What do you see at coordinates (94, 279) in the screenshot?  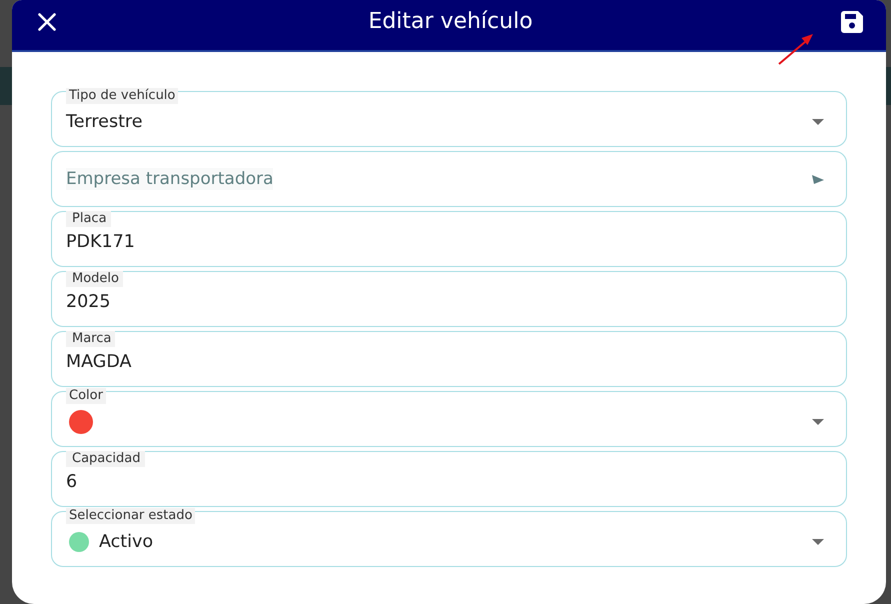 I see `field-label: Modelo` at bounding box center [94, 279].